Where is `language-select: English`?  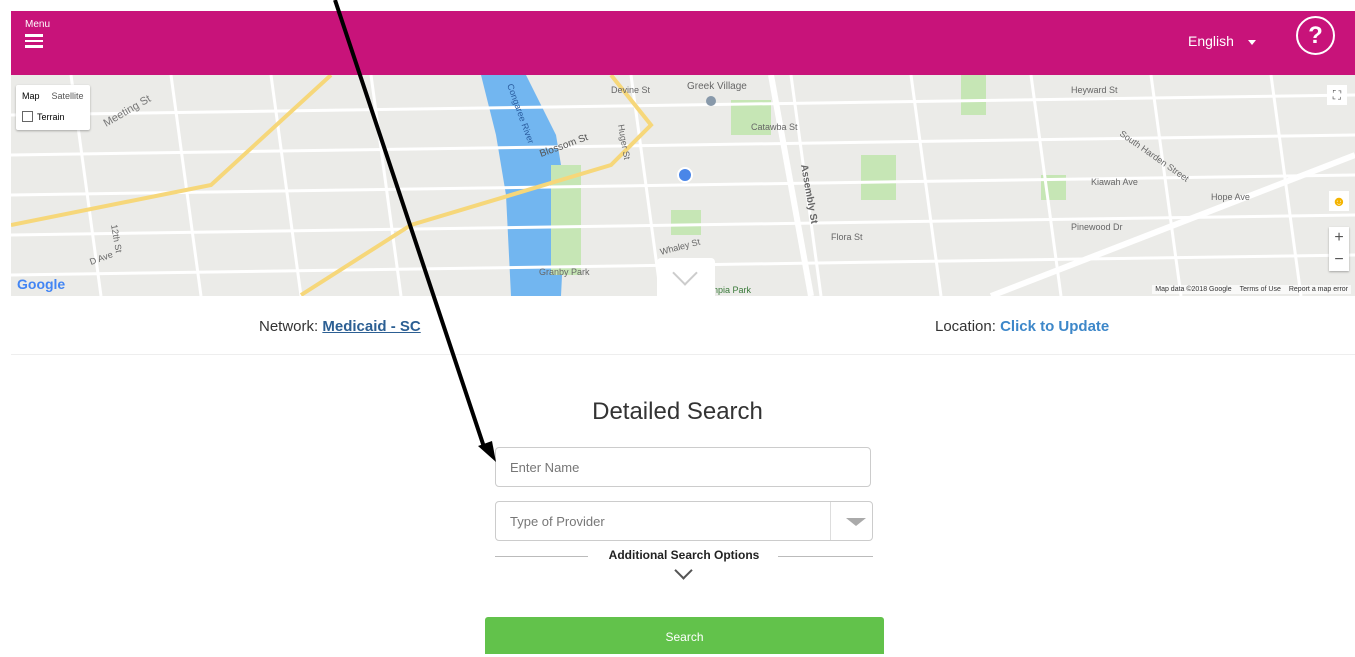 language-select: English is located at coordinates (1222, 41).